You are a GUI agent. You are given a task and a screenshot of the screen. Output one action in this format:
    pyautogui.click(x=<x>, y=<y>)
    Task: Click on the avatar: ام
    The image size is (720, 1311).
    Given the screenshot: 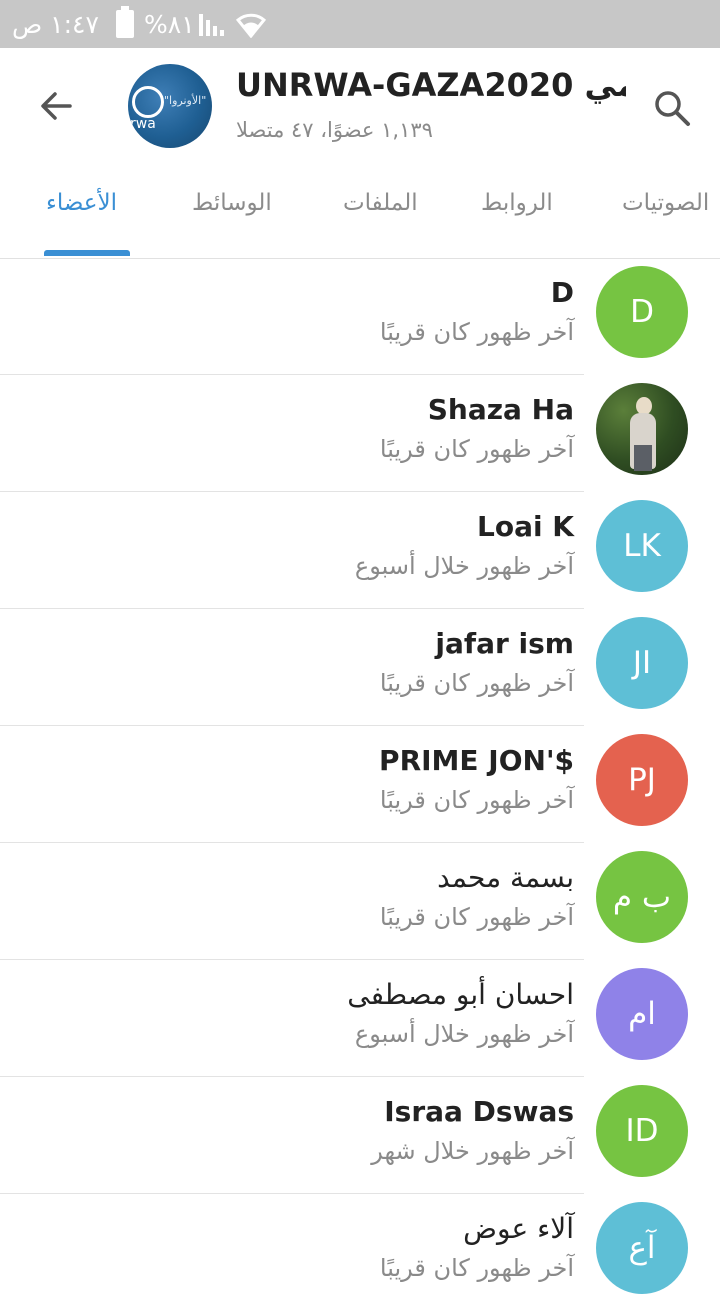 What is the action you would take?
    pyautogui.click(x=642, y=1014)
    